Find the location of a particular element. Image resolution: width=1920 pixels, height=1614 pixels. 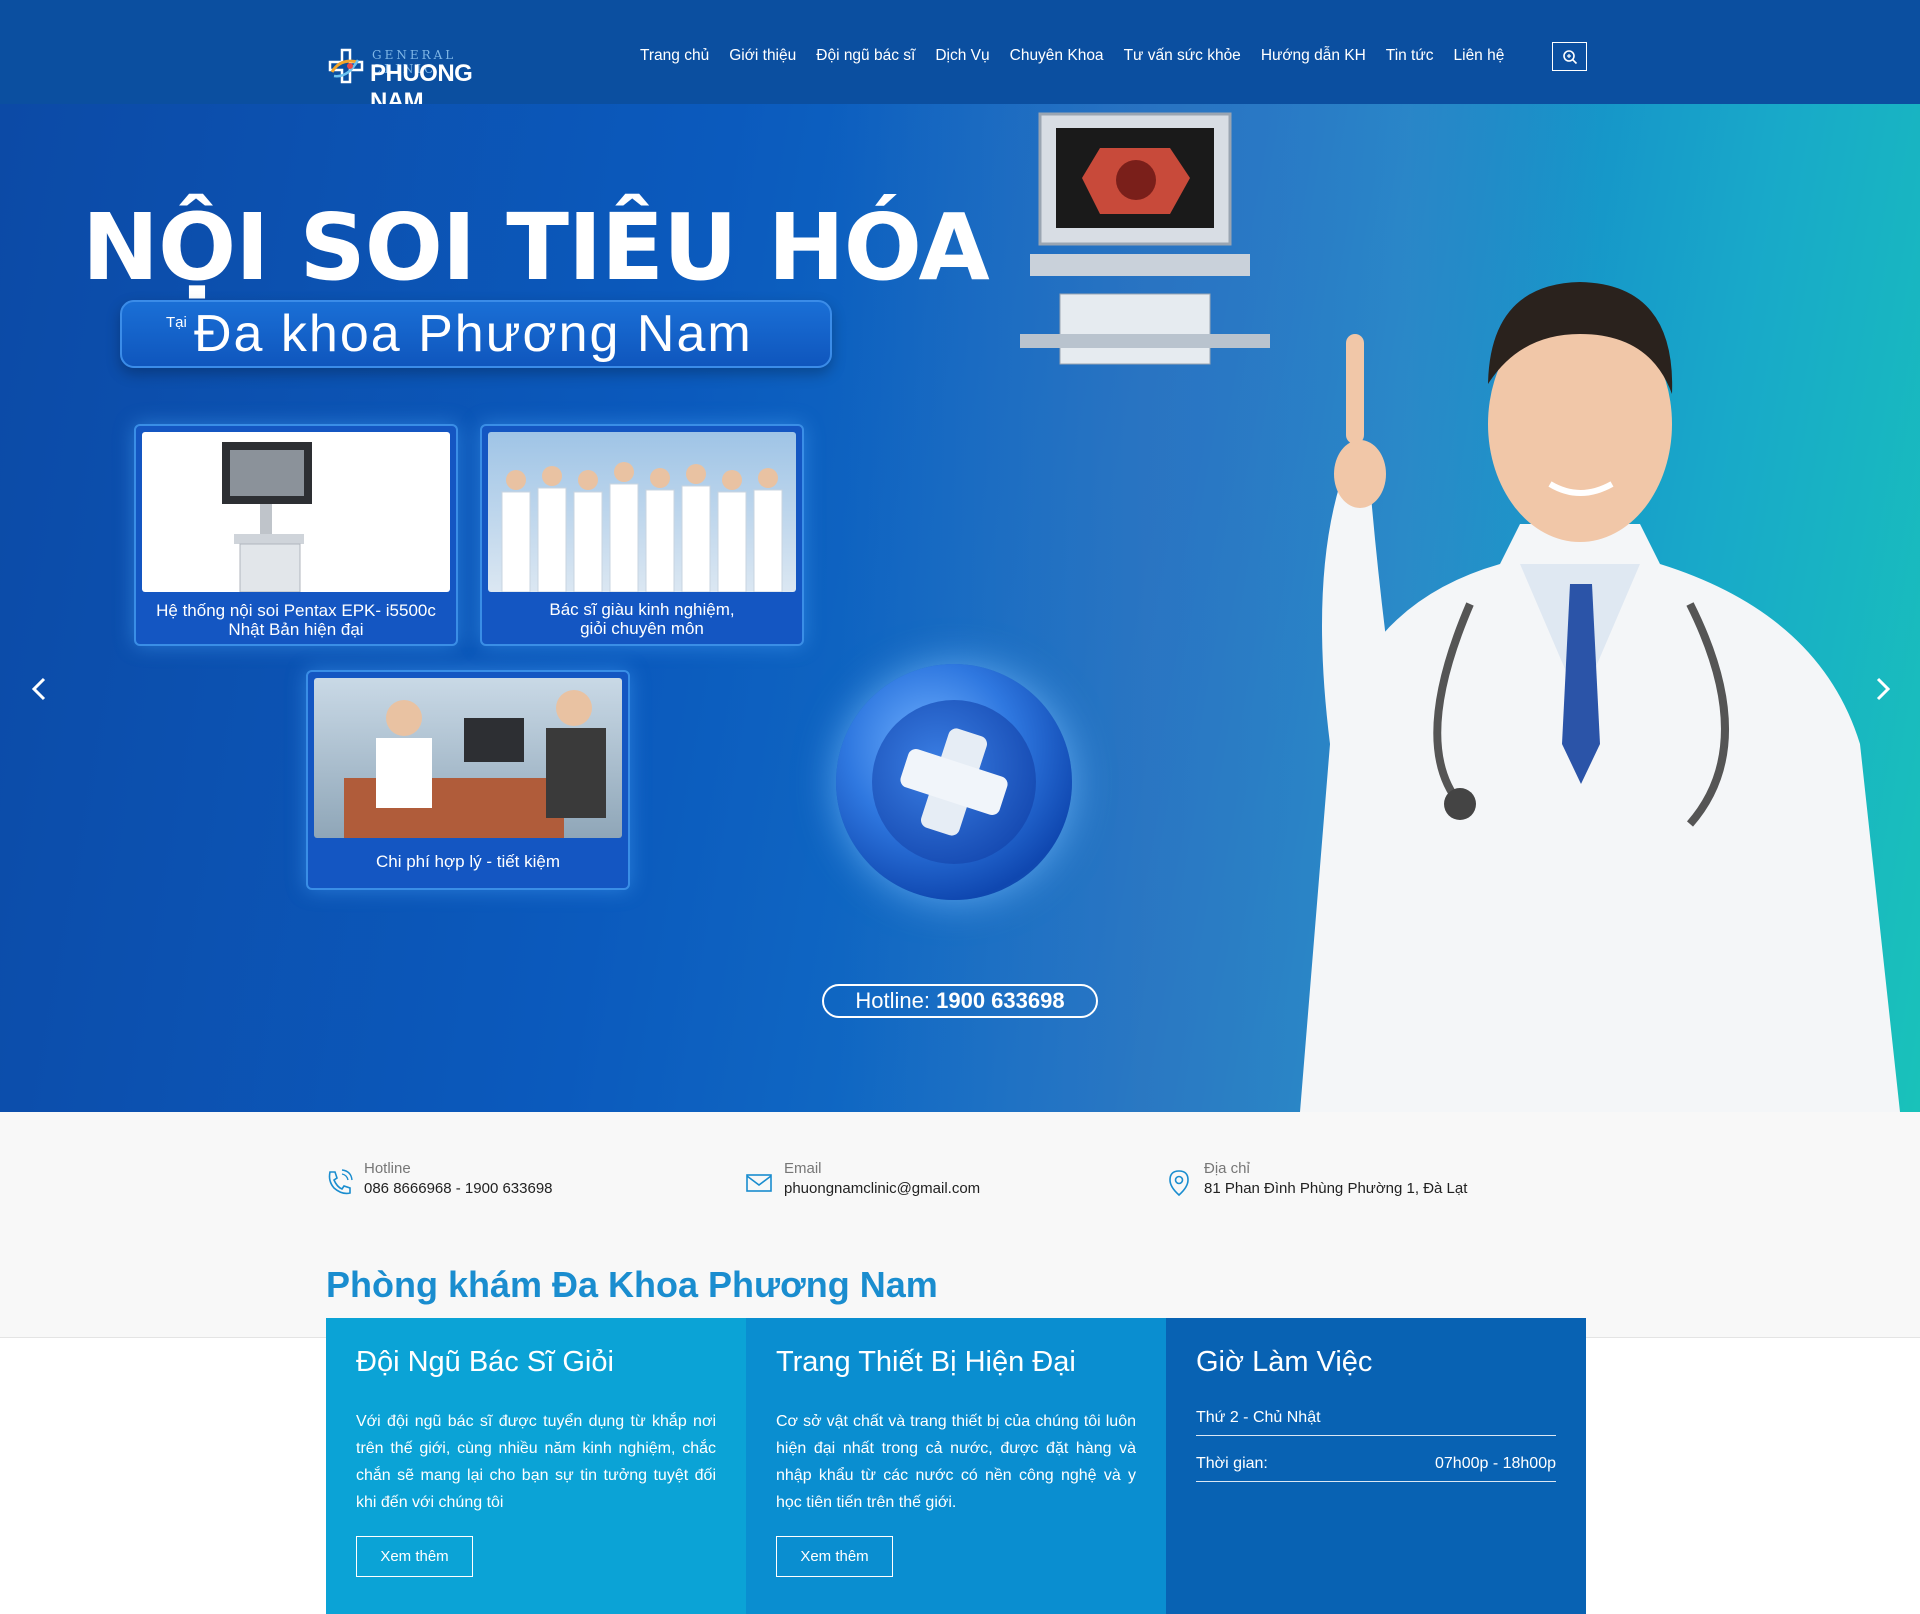

contact-hotline-label: Hotline is located at coordinates (387, 1168).